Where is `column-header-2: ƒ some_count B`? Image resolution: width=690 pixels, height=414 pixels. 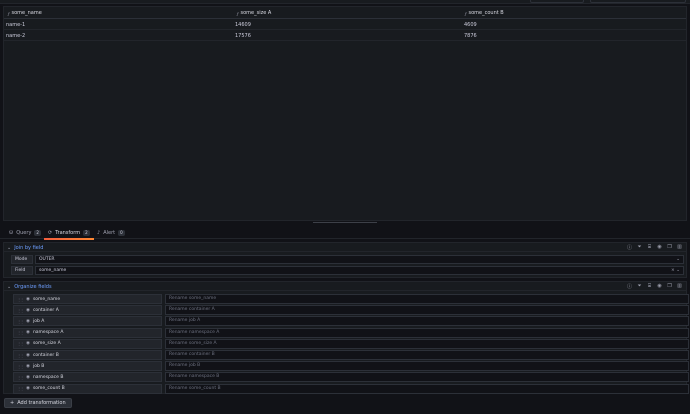
column-header-2: ƒ some_count B is located at coordinates (484, 13).